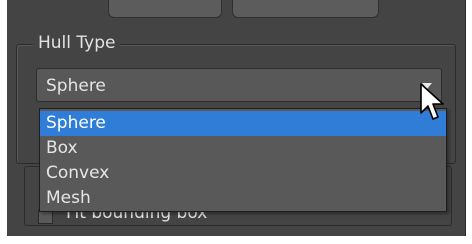 The image size is (472, 244). Describe the element at coordinates (243, 198) in the screenshot. I see `dropdown-option-mesh: Mesh` at that location.